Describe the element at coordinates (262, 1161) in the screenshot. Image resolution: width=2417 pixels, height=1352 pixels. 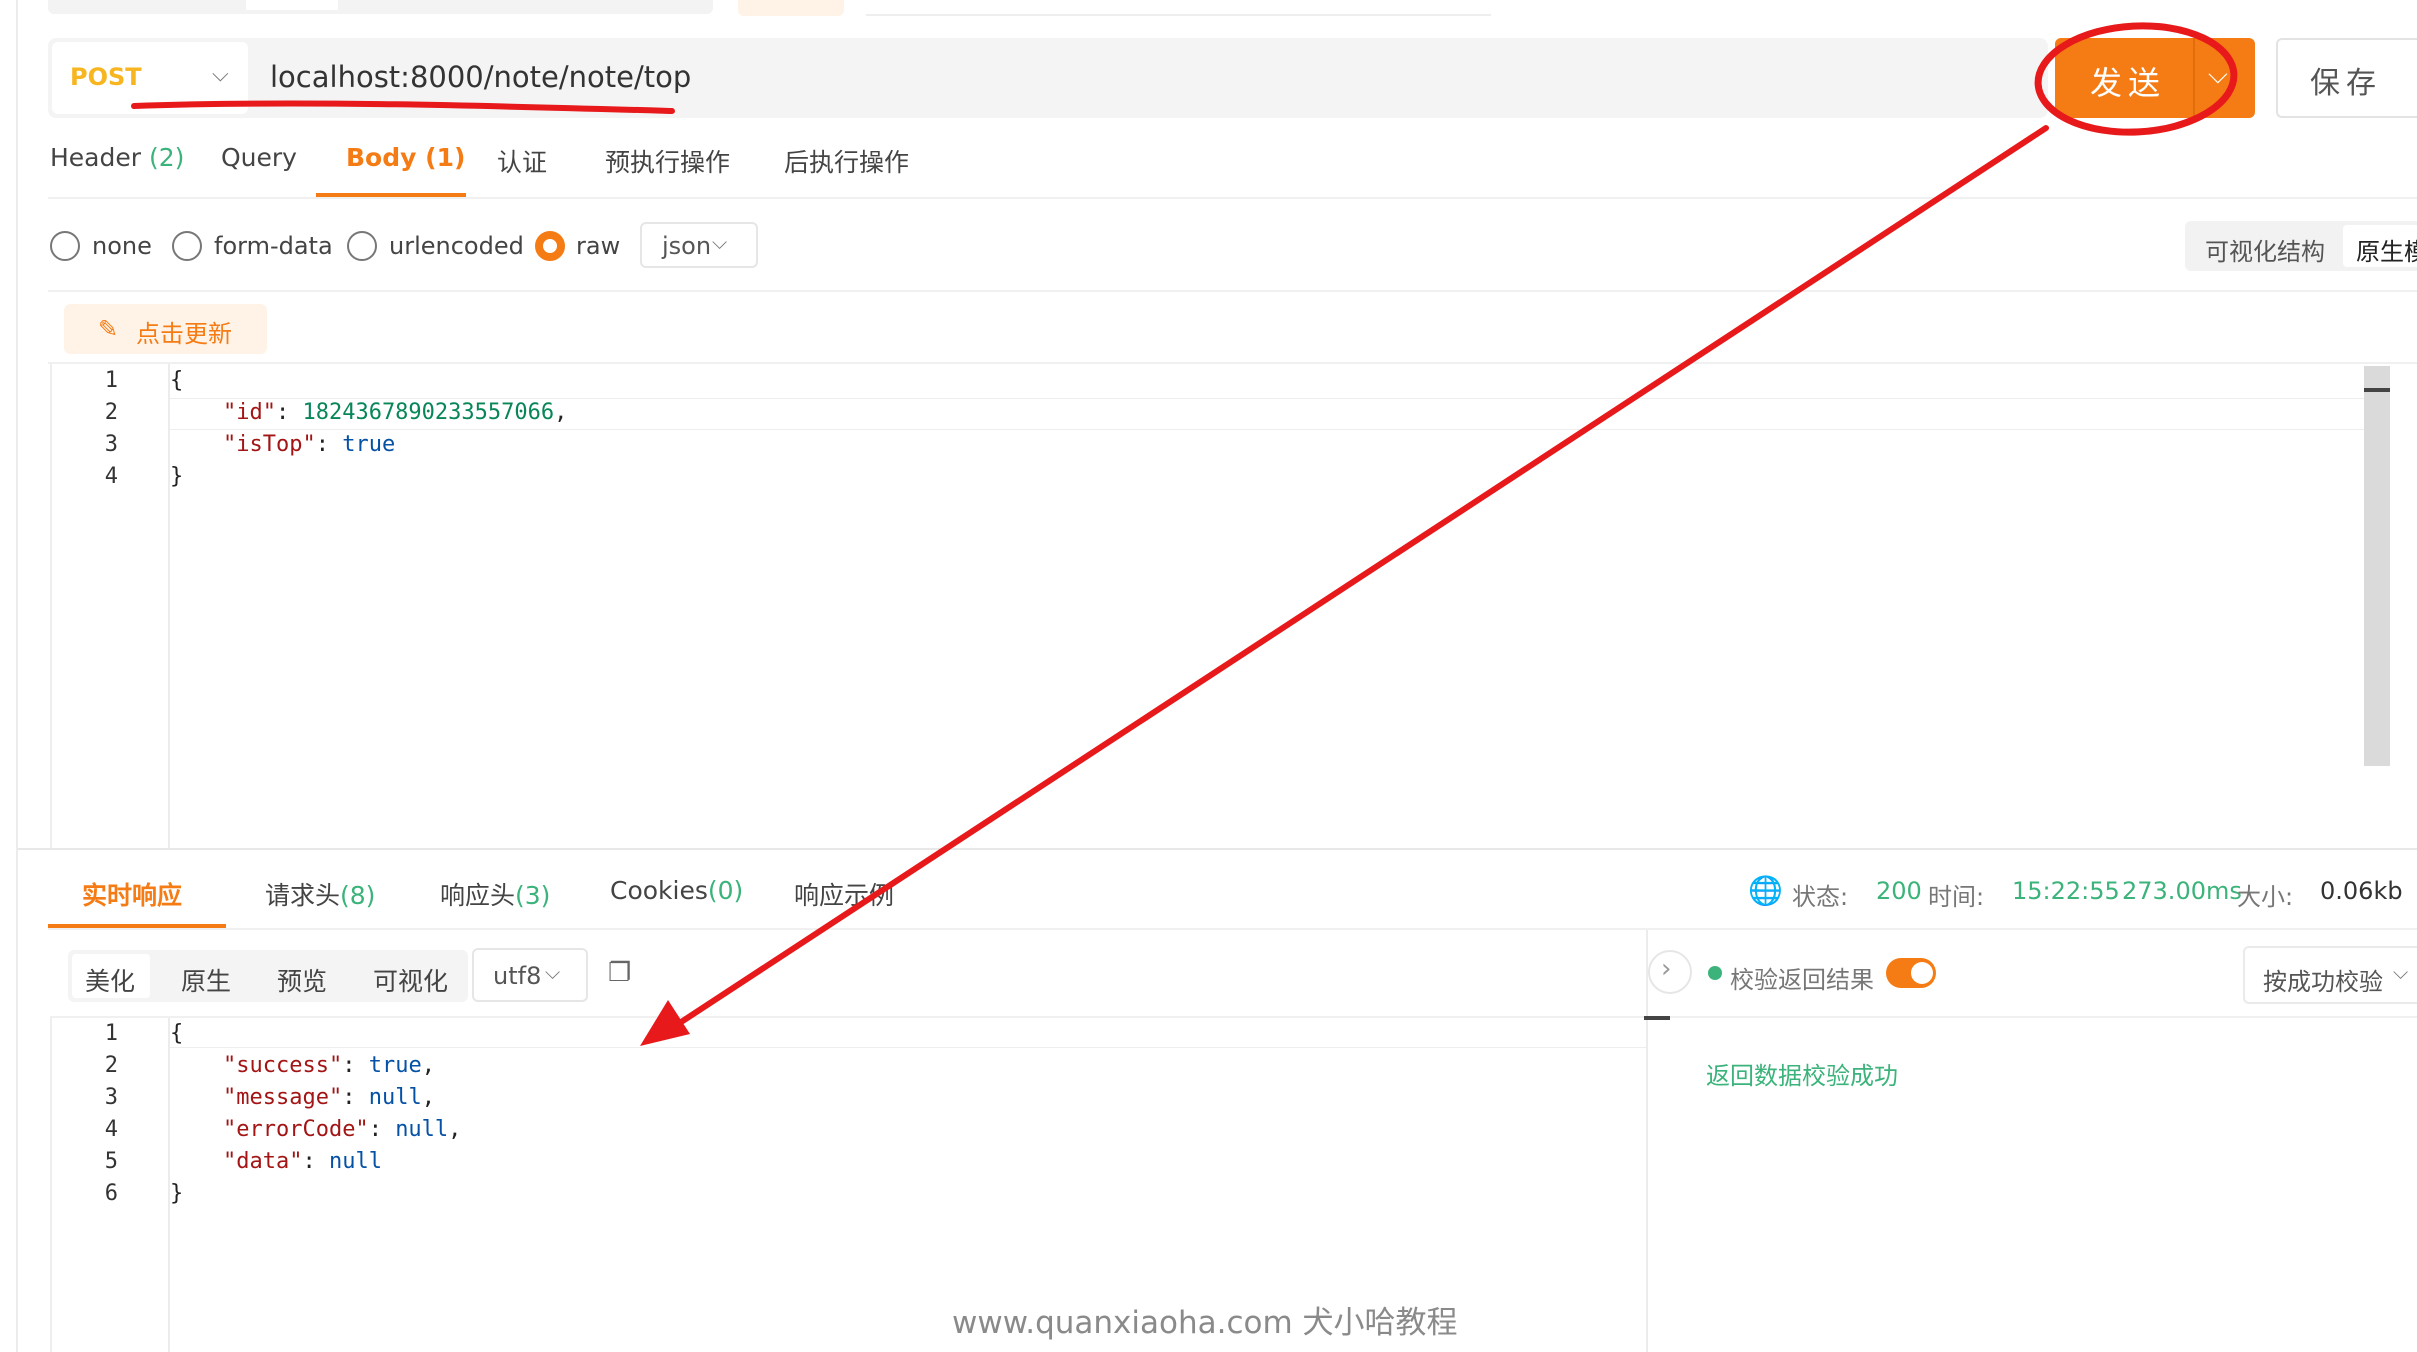
I see `code-token: "data"` at that location.